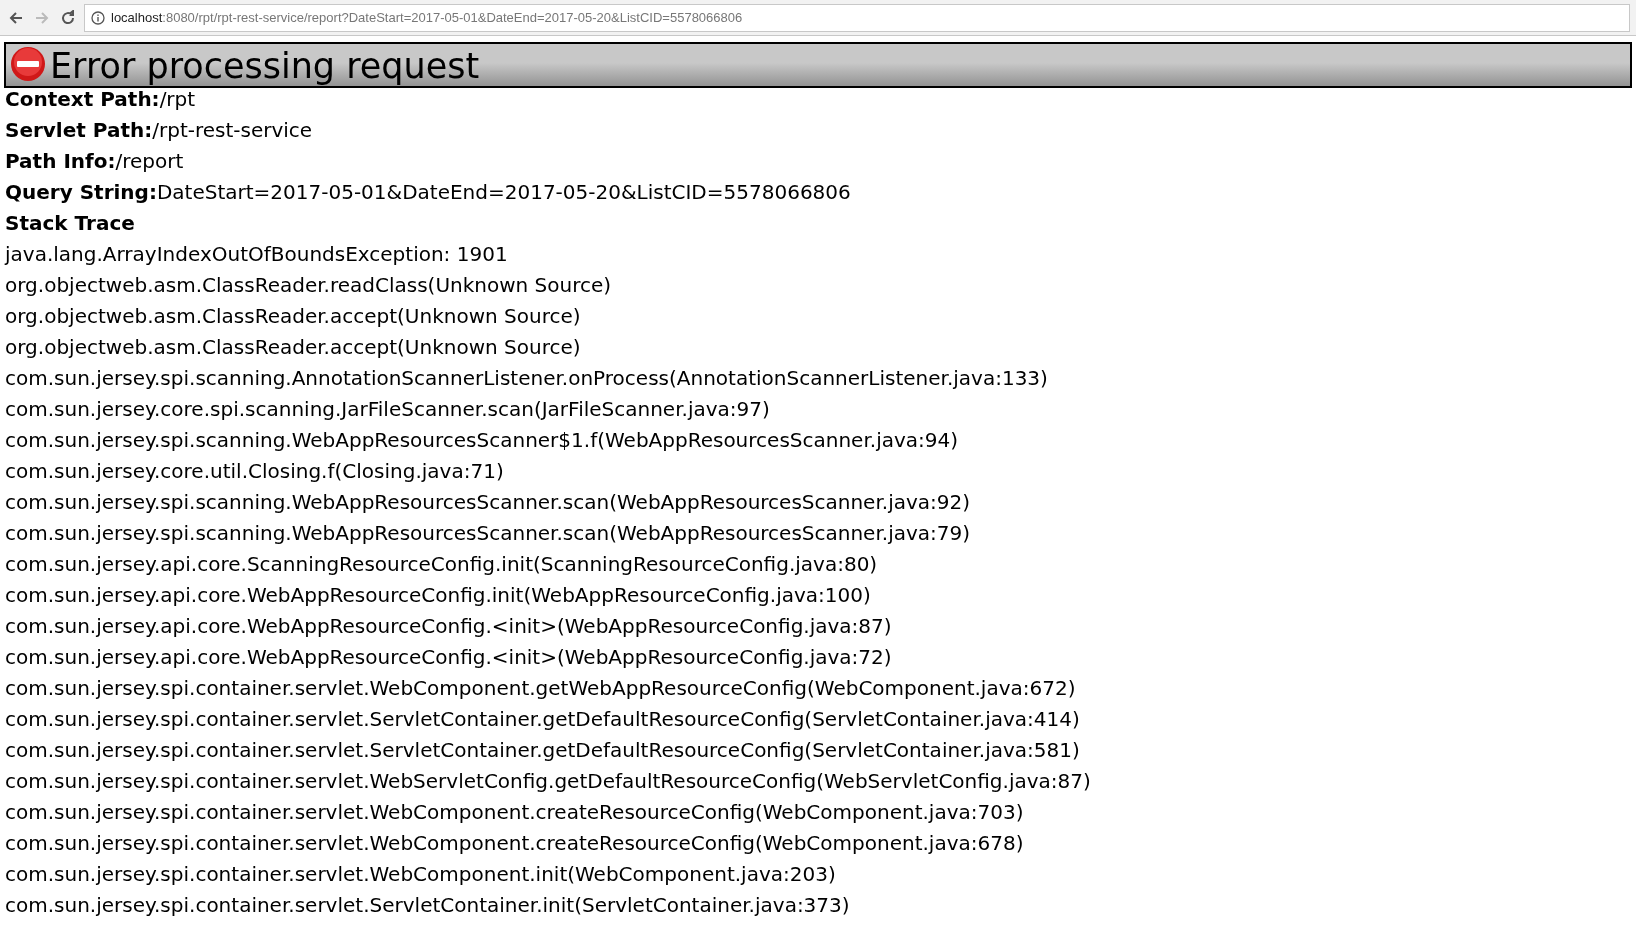 The width and height of the screenshot is (1636, 930). Describe the element at coordinates (482, 440) in the screenshot. I see `stack-trace-line: com.sun.jersey.spi.scanning.WebAppResourcesScanner$1.f(WebAppResourcesScanner.java:94)` at that location.